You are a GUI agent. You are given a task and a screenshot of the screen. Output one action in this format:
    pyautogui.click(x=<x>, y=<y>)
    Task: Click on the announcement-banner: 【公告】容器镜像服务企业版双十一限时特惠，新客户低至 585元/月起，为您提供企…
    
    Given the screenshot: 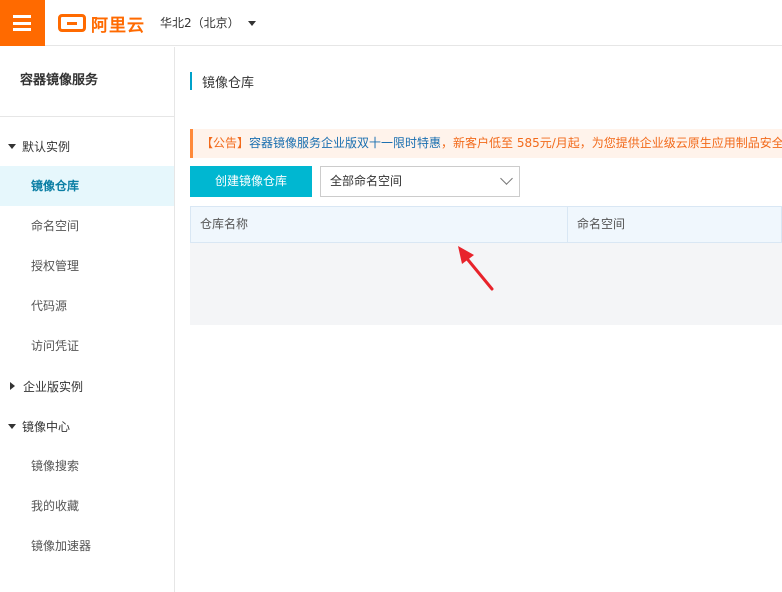 What is the action you would take?
    pyautogui.click(x=486, y=143)
    